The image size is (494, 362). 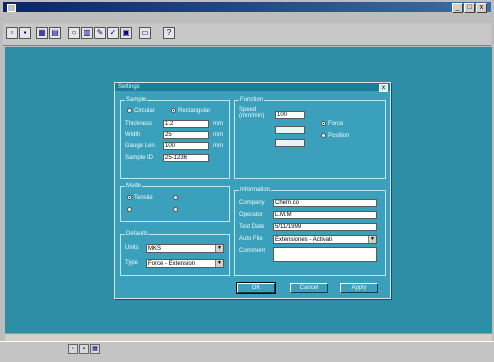 What do you see at coordinates (145, 33) in the screenshot?
I see `window-icon: ▭` at bounding box center [145, 33].